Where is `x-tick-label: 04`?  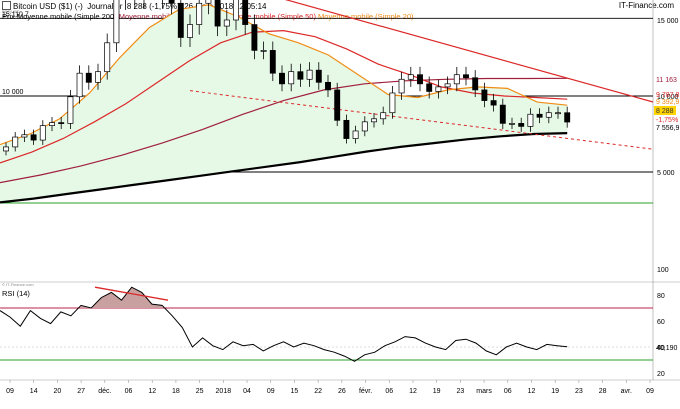 x-tick-label: 04 is located at coordinates (247, 391).